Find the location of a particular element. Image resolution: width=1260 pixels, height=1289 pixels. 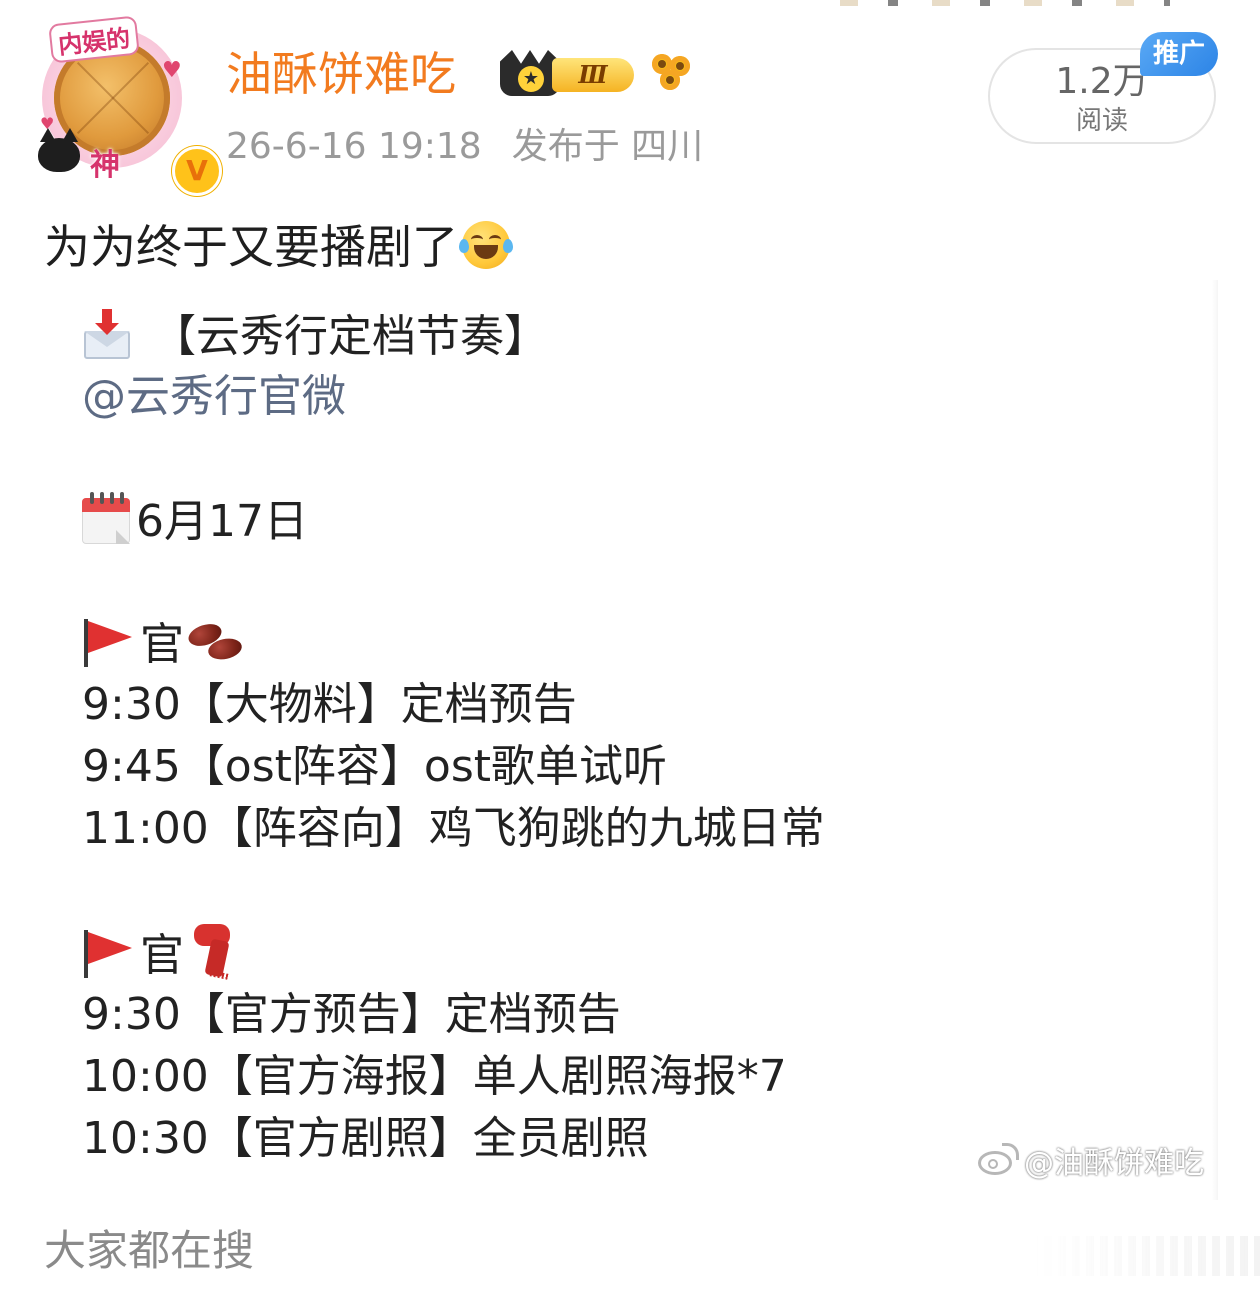

laughing-tears-emoji-icon is located at coordinates (486, 245).